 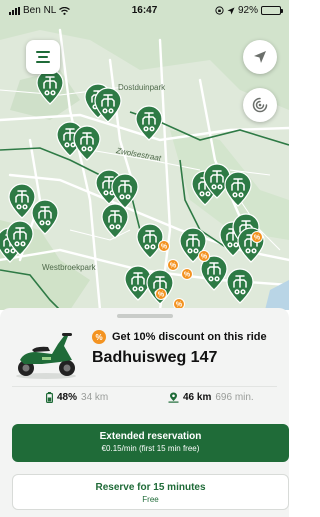 What do you see at coordinates (99, 337) in the screenshot?
I see `discount-icon: %` at bounding box center [99, 337].